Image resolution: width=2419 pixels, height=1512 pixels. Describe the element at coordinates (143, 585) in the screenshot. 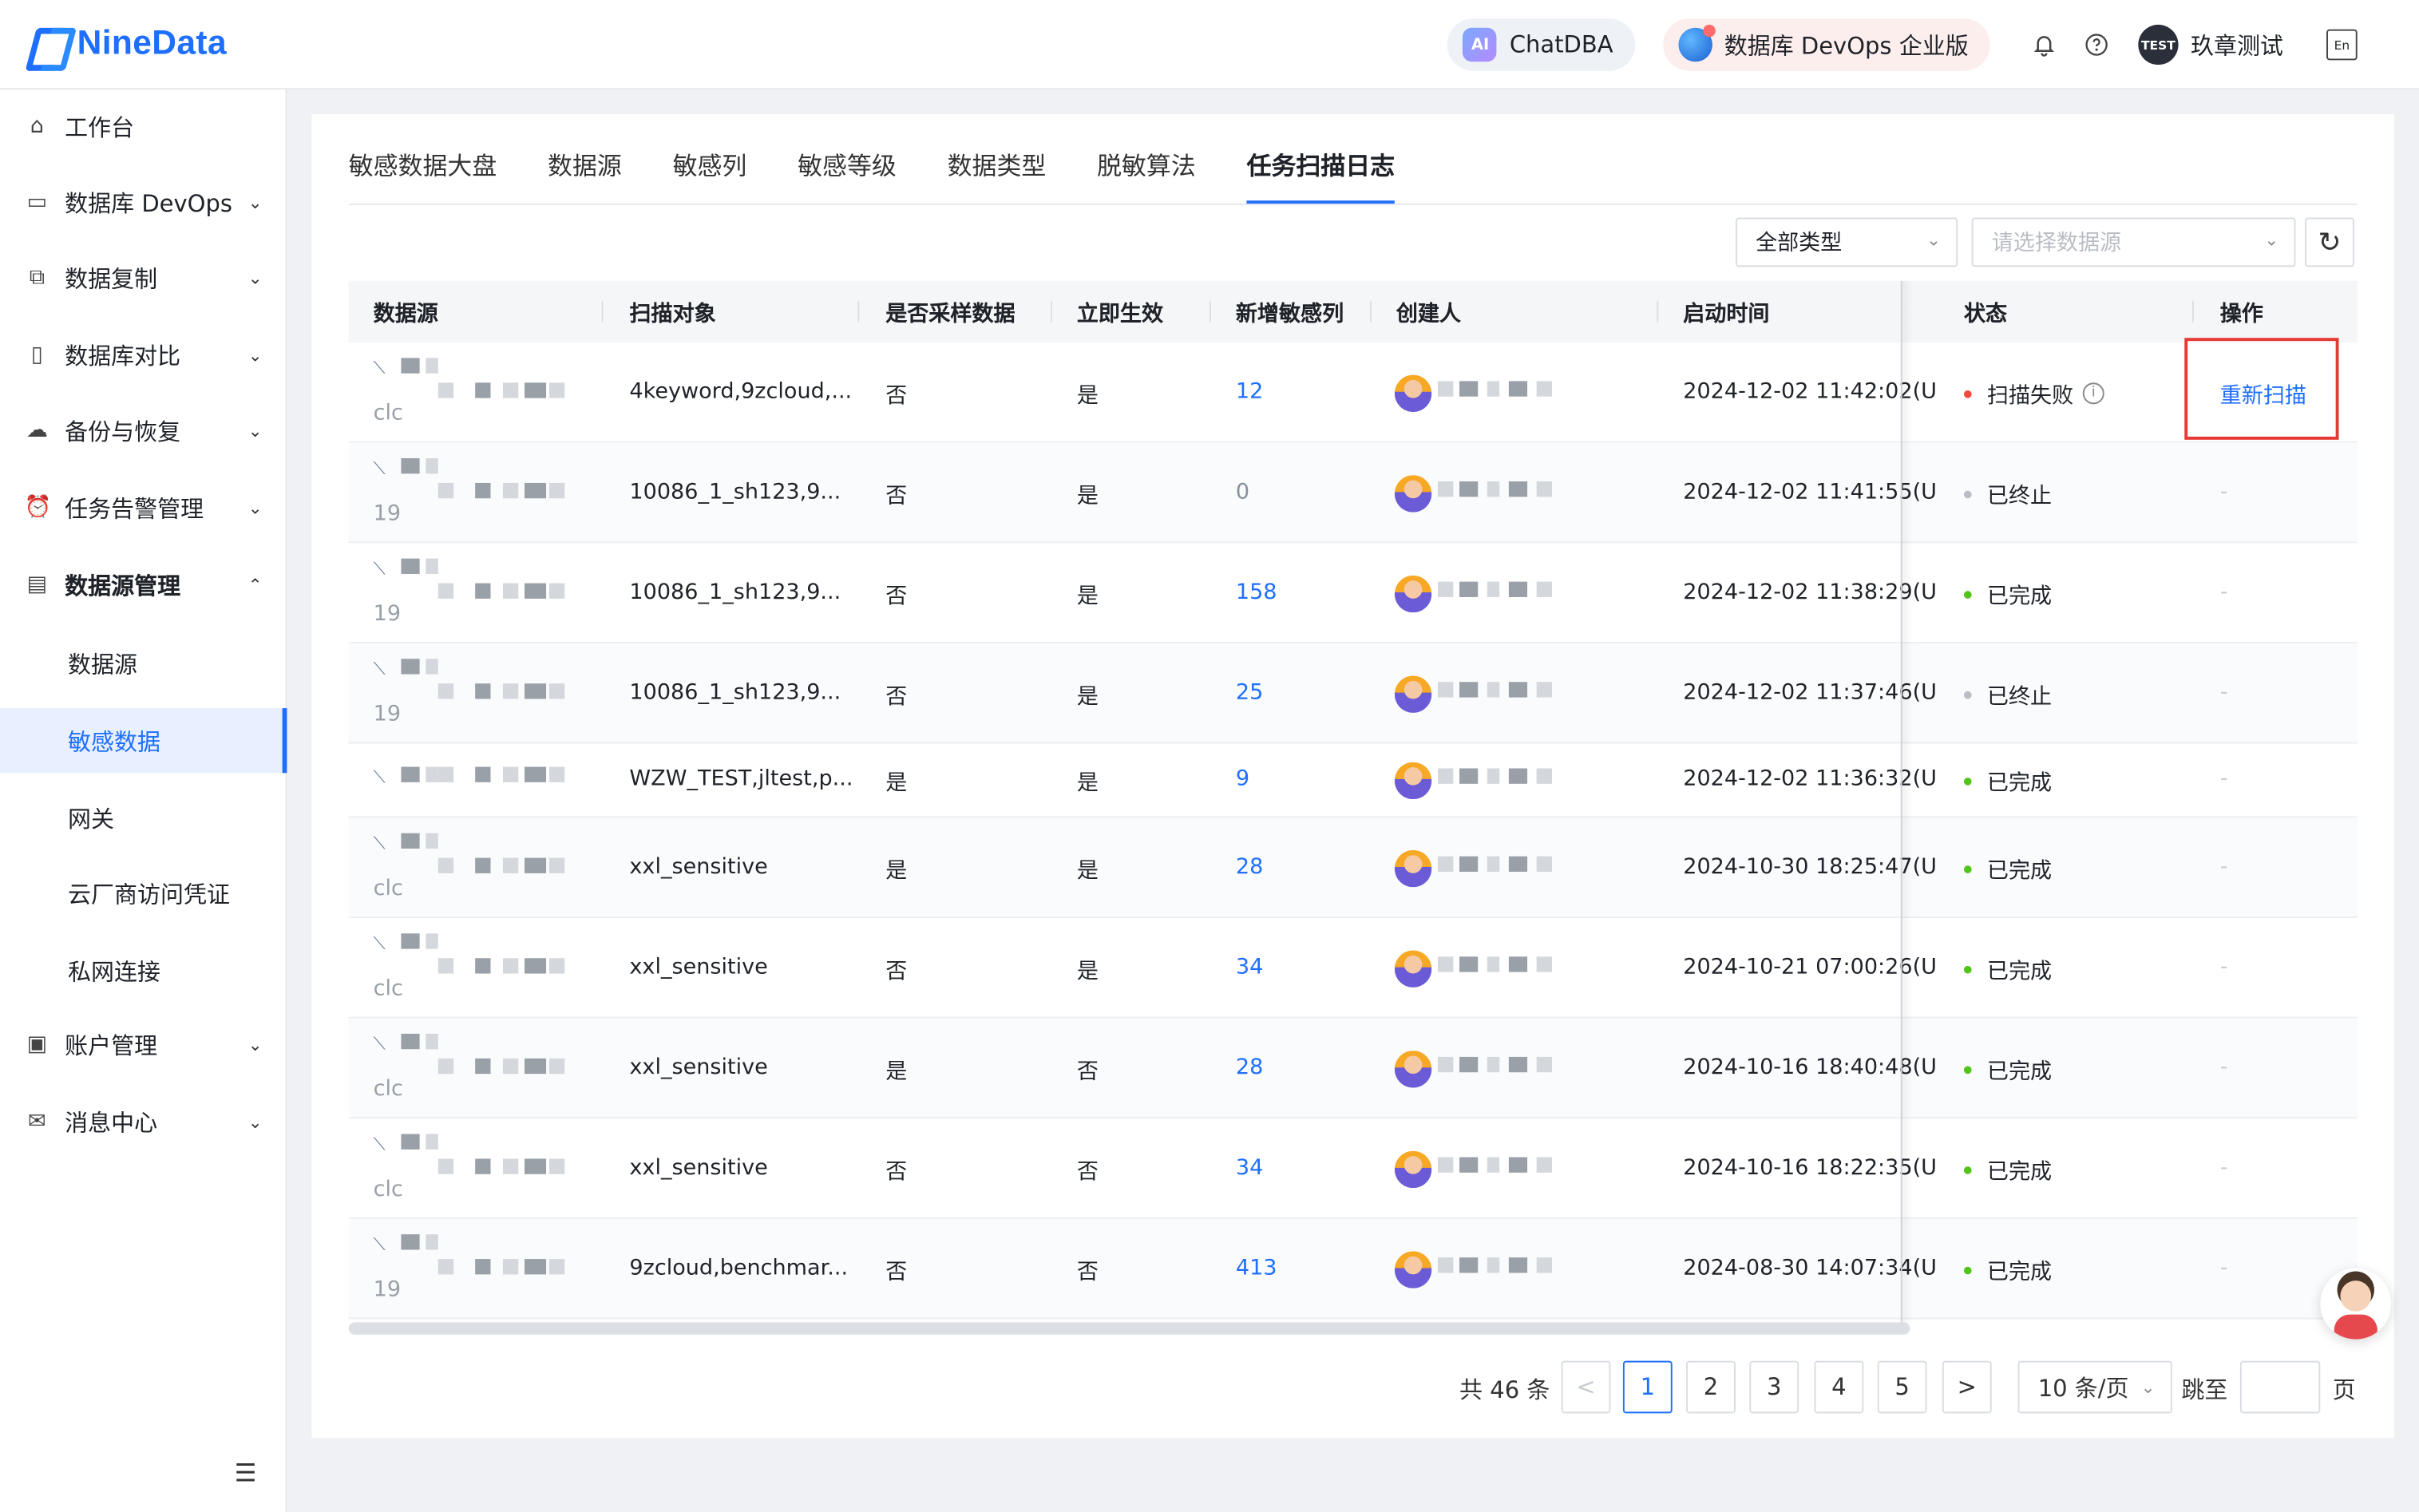

I see `sidebar-item-datasource-mgmt: ▤ 数据源管理 ⌃` at that location.